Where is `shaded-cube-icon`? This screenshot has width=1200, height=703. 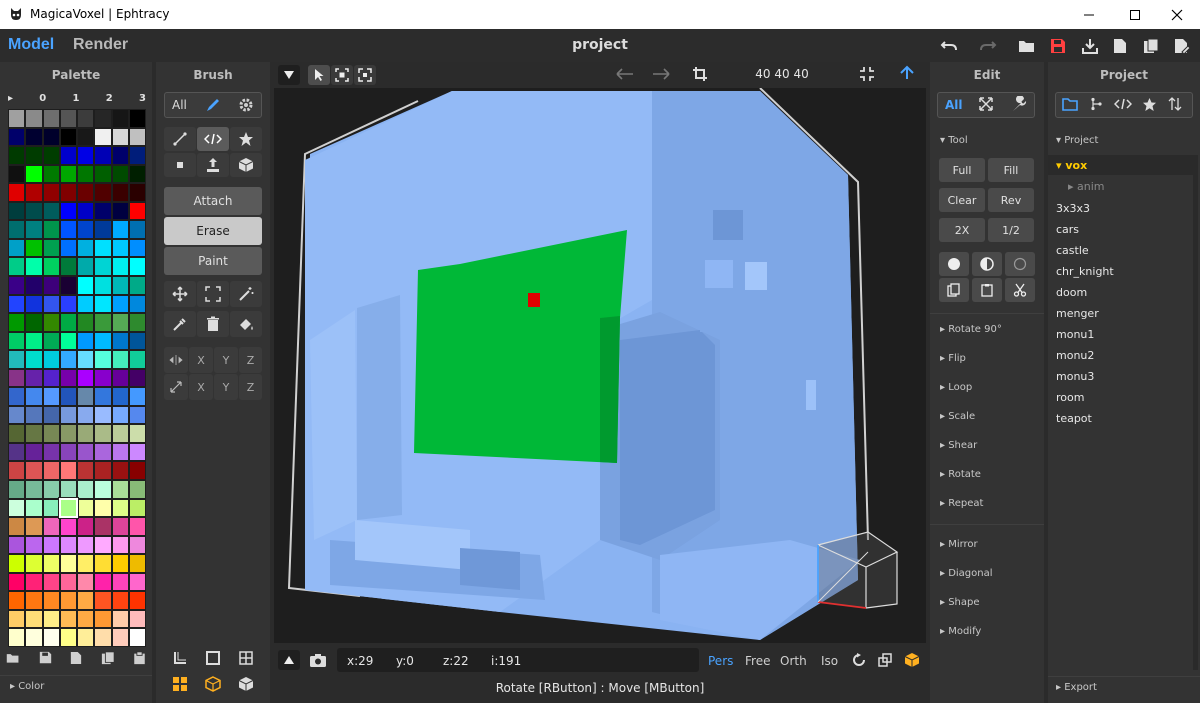 shaded-cube-icon is located at coordinates (912, 660).